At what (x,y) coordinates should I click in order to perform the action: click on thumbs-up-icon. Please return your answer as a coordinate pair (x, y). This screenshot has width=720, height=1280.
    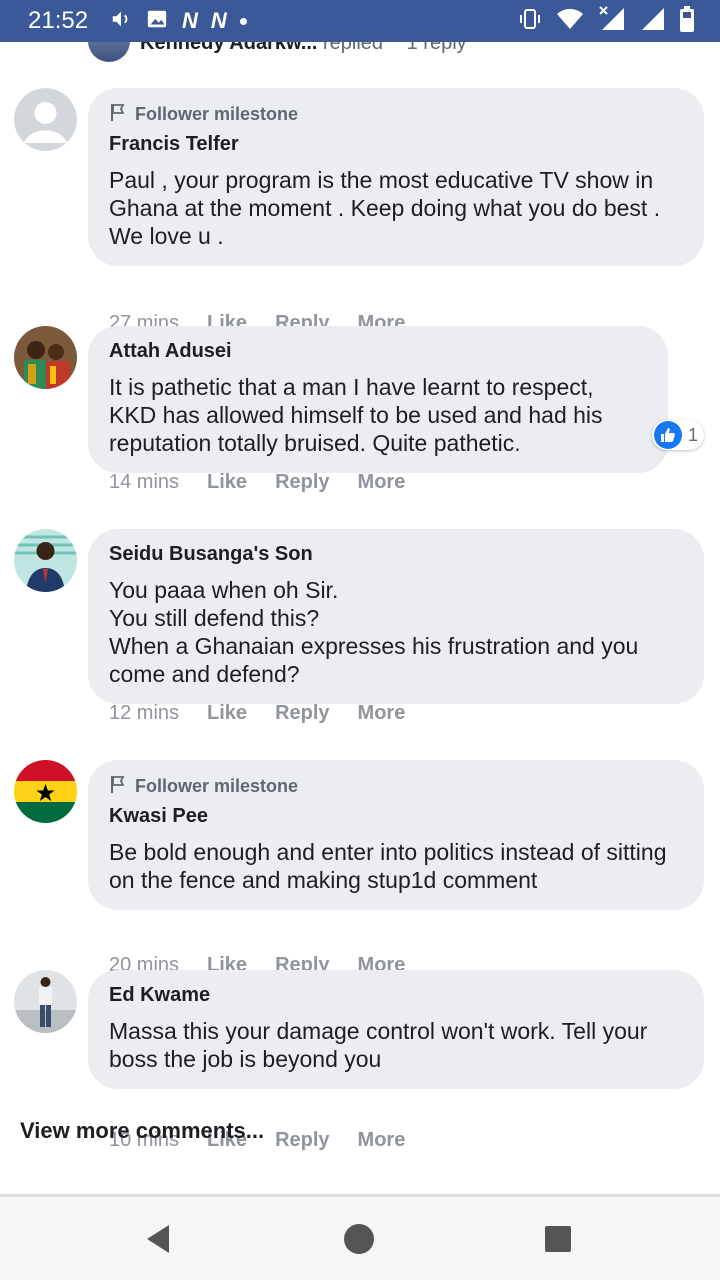
    Looking at the image, I should click on (667, 435).